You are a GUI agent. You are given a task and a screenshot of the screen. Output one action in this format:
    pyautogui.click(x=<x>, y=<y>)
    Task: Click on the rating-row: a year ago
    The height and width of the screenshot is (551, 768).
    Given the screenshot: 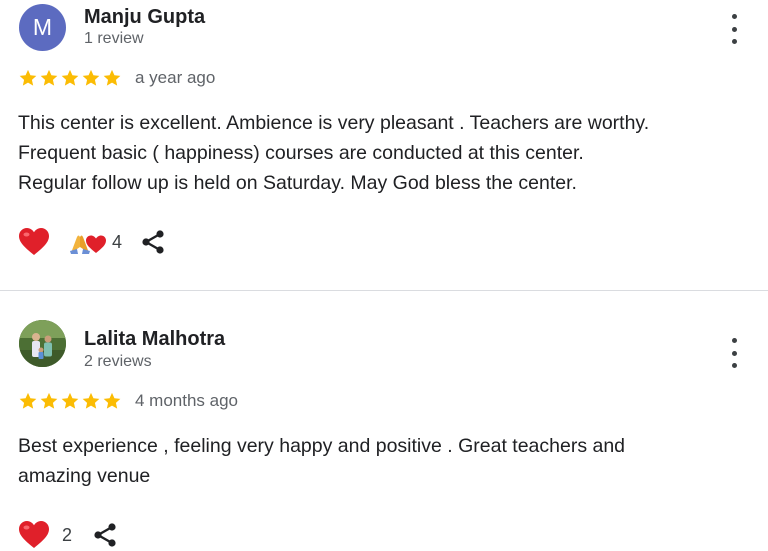 What is the action you would take?
    pyautogui.click(x=116, y=78)
    